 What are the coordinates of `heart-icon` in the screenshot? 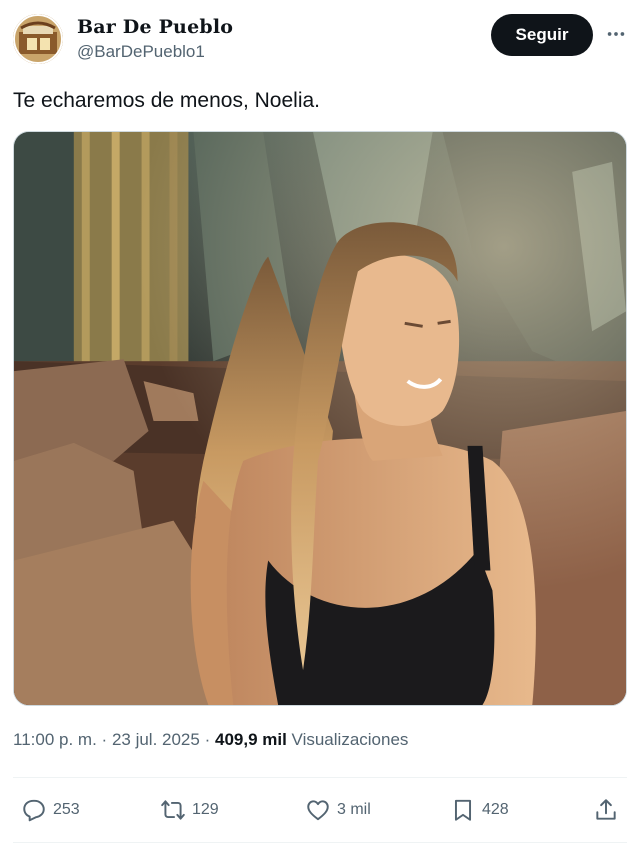 It's located at (318, 810).